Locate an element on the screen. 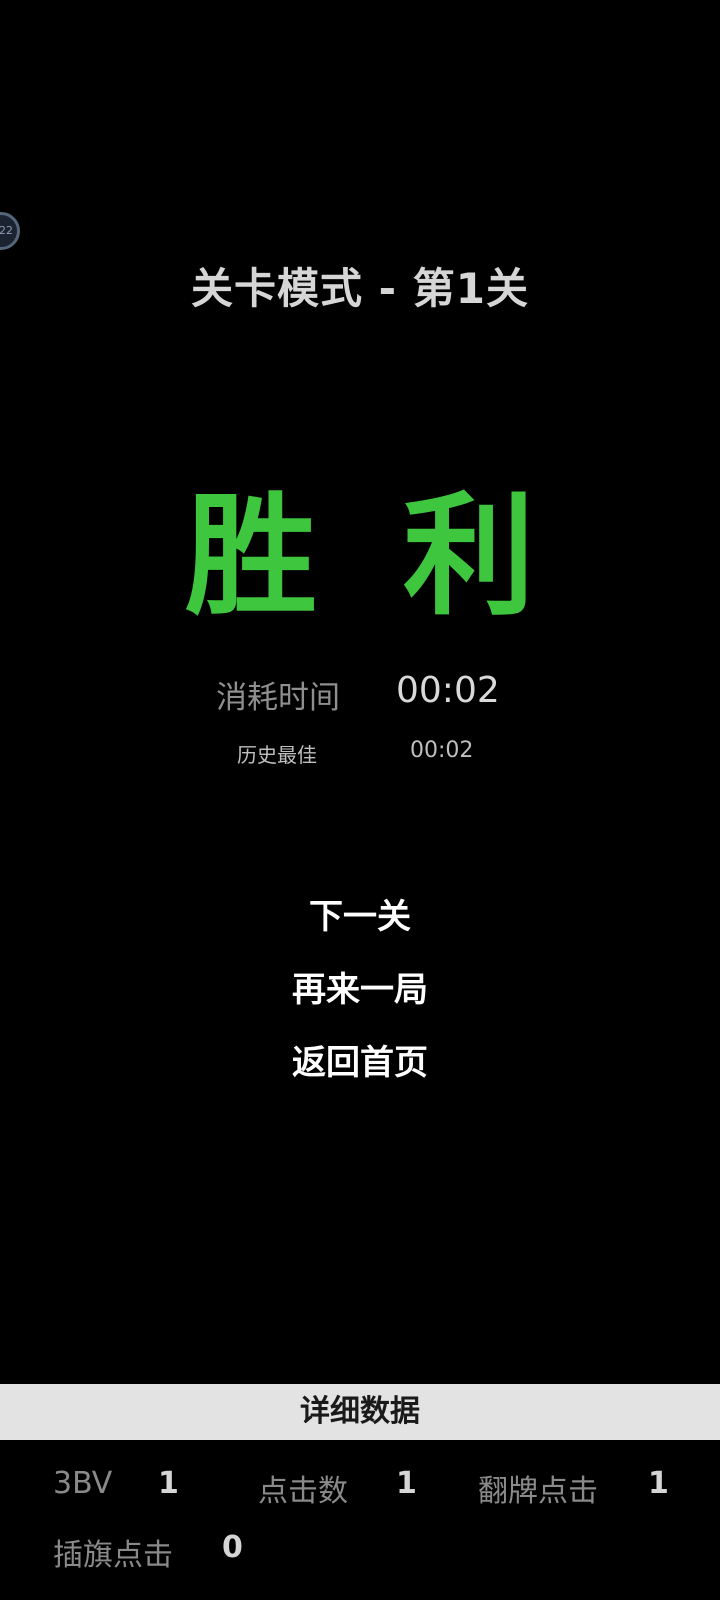 Image resolution: width=720 pixels, height=1600 pixels. detail-flag-clicks-label: 插旗点击 is located at coordinates (113, 1555).